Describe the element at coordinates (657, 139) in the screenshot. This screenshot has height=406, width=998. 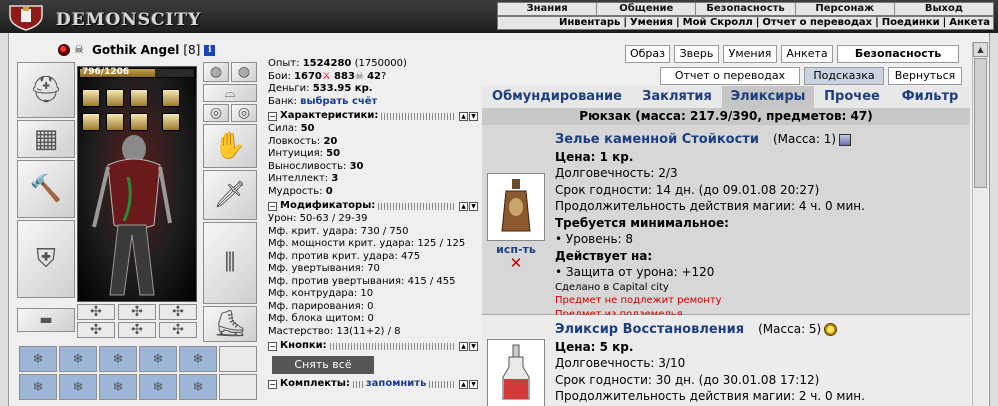
I see `item-name: Зелье каменной Стойкости` at that location.